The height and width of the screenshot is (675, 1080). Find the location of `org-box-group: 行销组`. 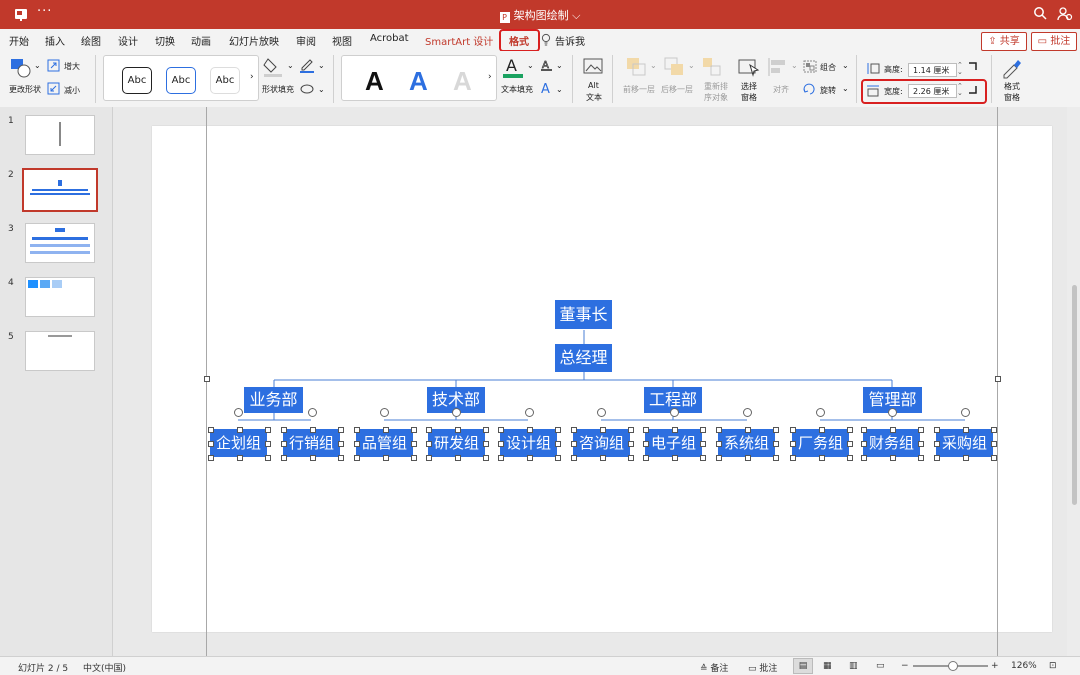

org-box-group: 行销组 is located at coordinates (311, 443).